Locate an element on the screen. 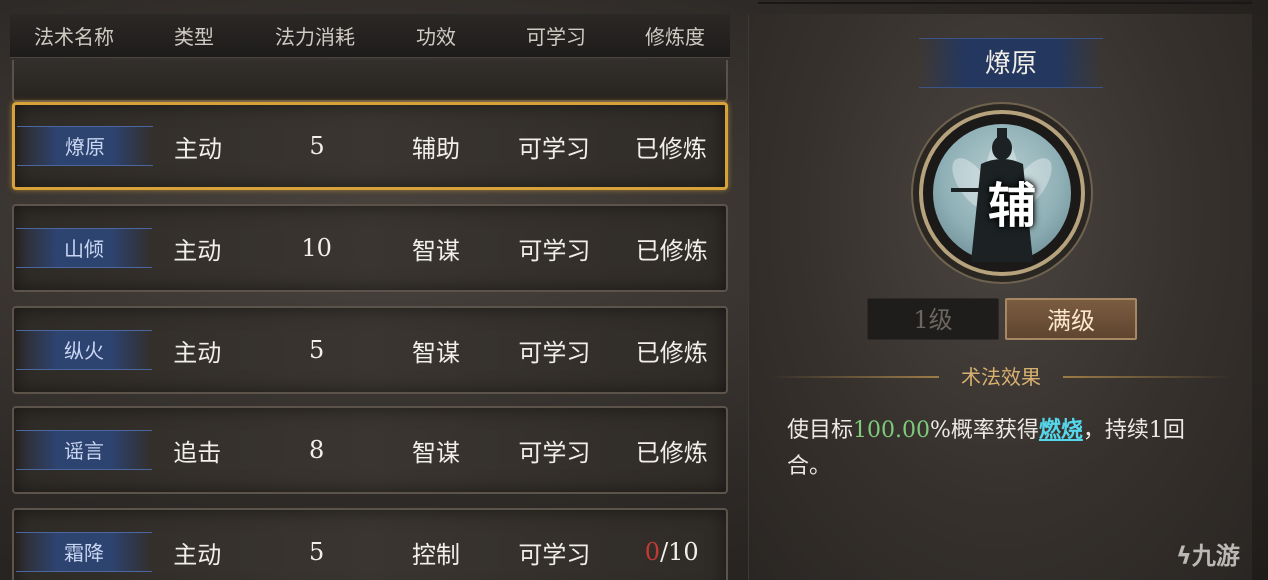 Image resolution: width=1268 pixels, height=580 pixels. spell-effect: 辅助 is located at coordinates (435, 148).